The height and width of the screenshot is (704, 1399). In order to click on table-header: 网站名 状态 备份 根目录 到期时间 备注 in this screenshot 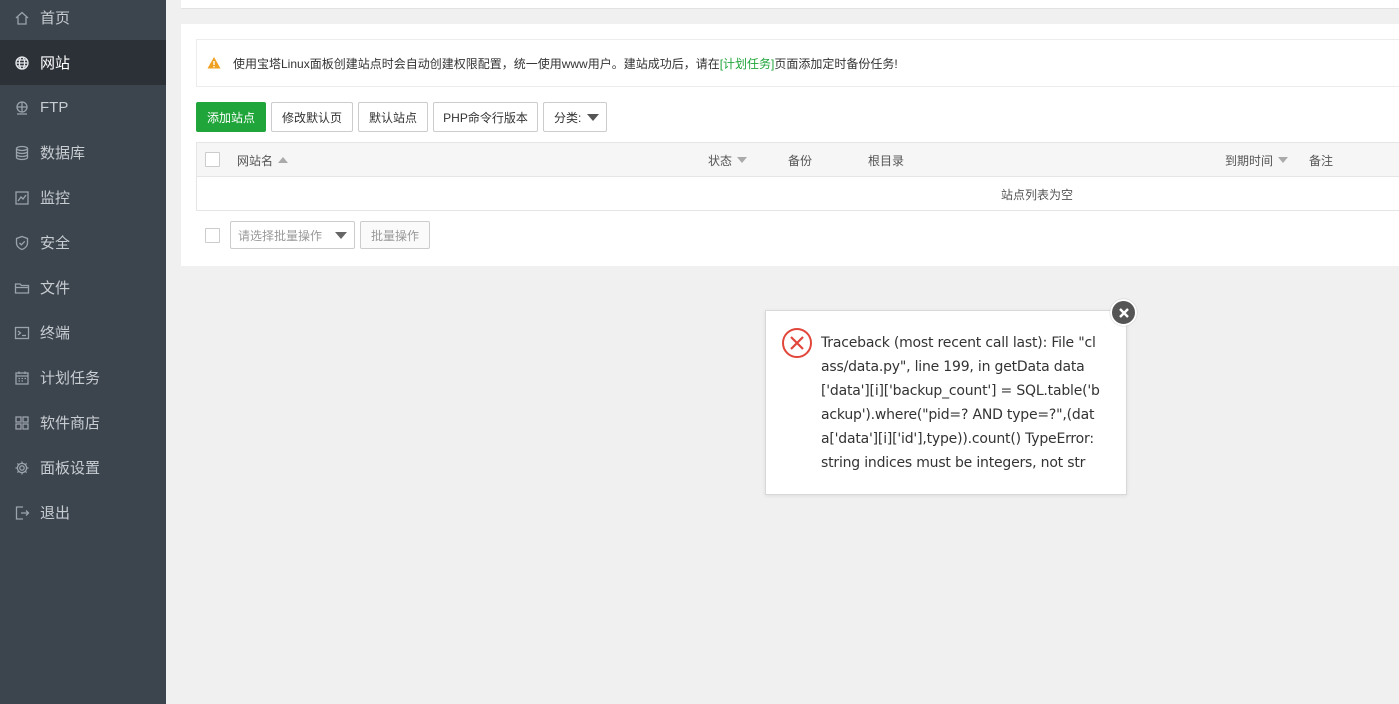, I will do `click(798, 160)`.